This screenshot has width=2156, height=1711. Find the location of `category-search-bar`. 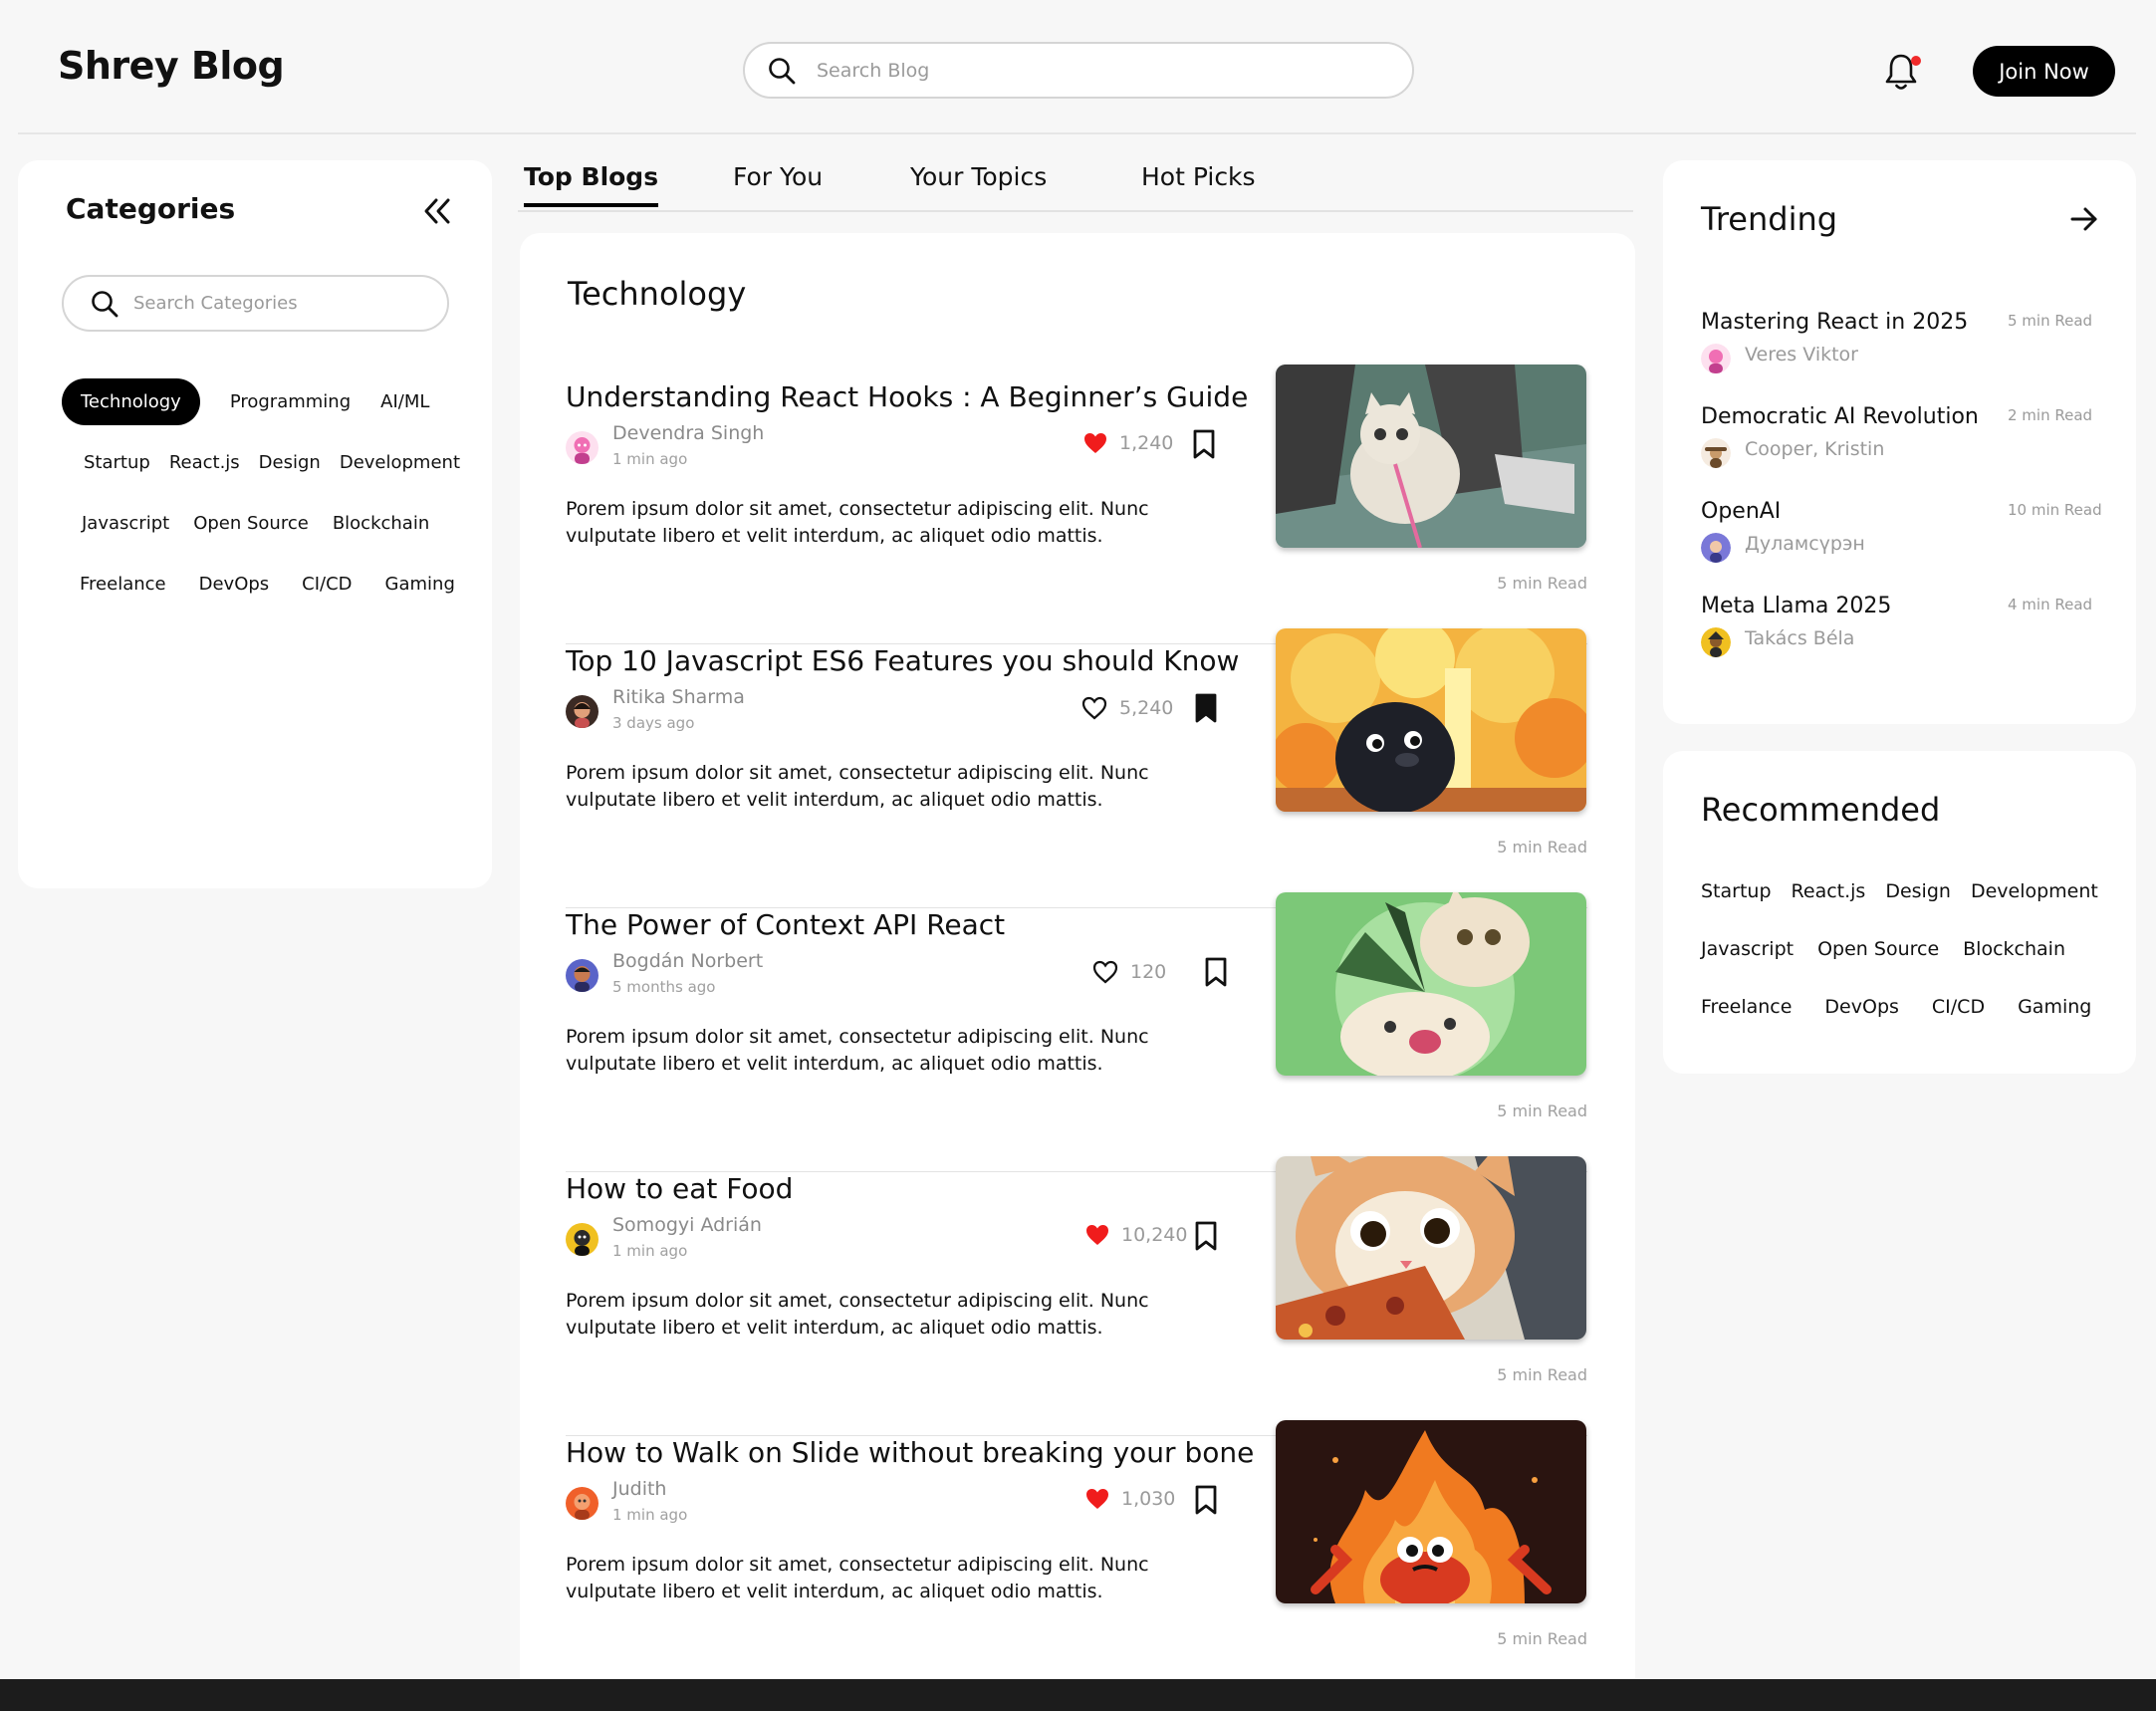

category-search-bar is located at coordinates (256, 303).